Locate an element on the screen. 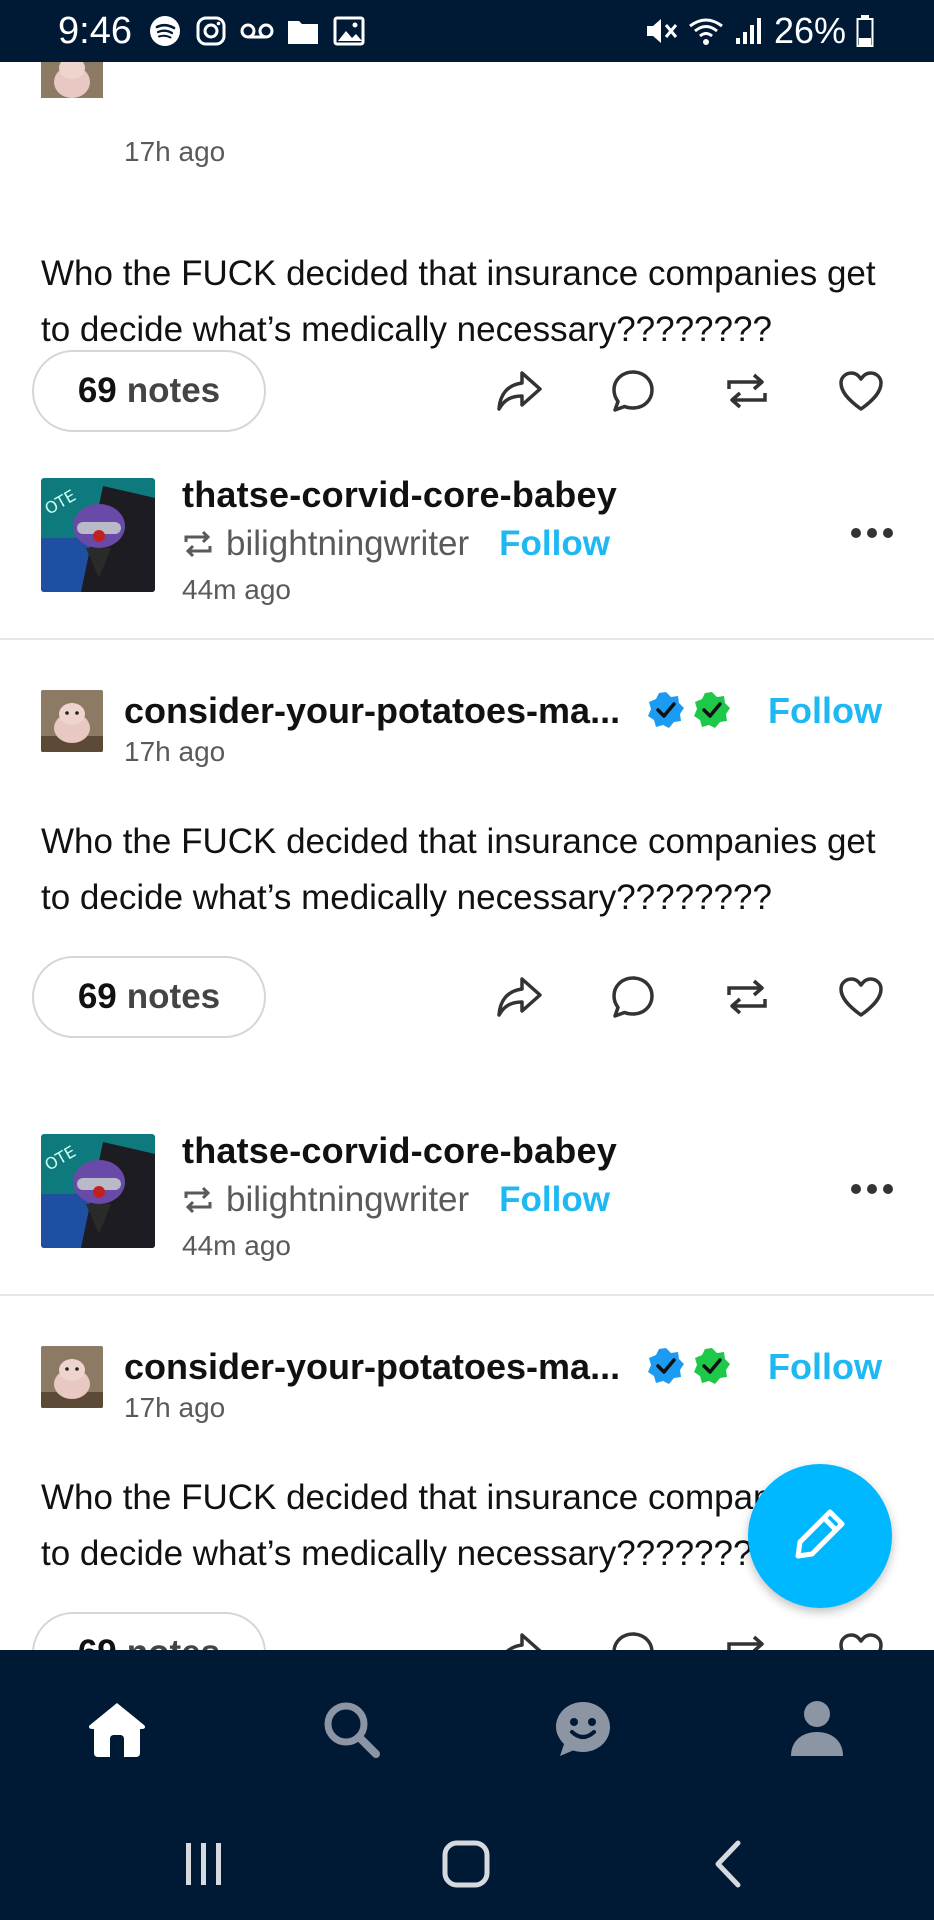  bottom-navigation is located at coordinates (467, 1725).